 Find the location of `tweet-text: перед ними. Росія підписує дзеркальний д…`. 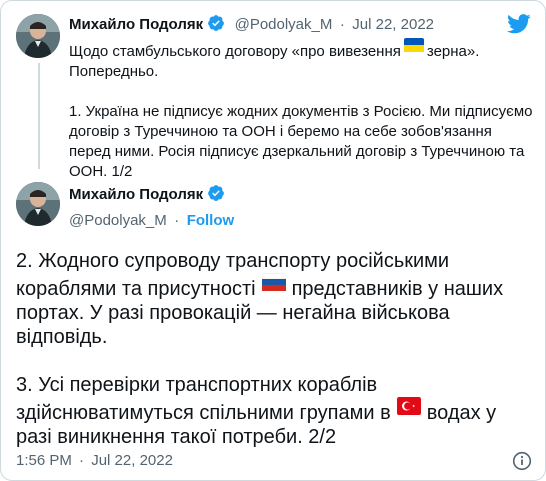

tweet-text: перед ними. Росія підписує дзеркальний д… is located at coordinates (297, 151).